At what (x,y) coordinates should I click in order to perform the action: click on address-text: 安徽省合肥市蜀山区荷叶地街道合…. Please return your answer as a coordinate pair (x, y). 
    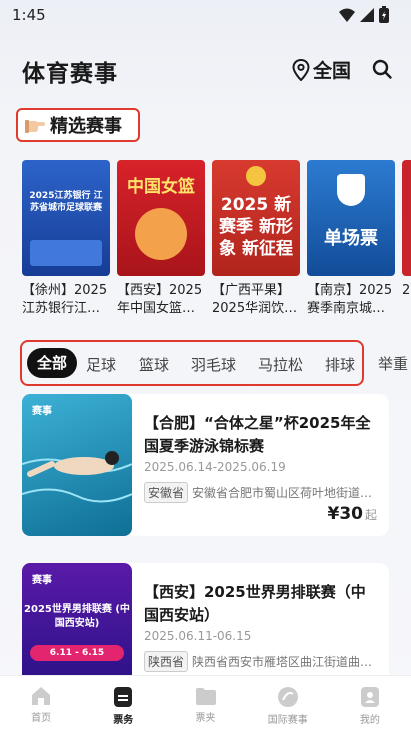
    Looking at the image, I should click on (284, 493).